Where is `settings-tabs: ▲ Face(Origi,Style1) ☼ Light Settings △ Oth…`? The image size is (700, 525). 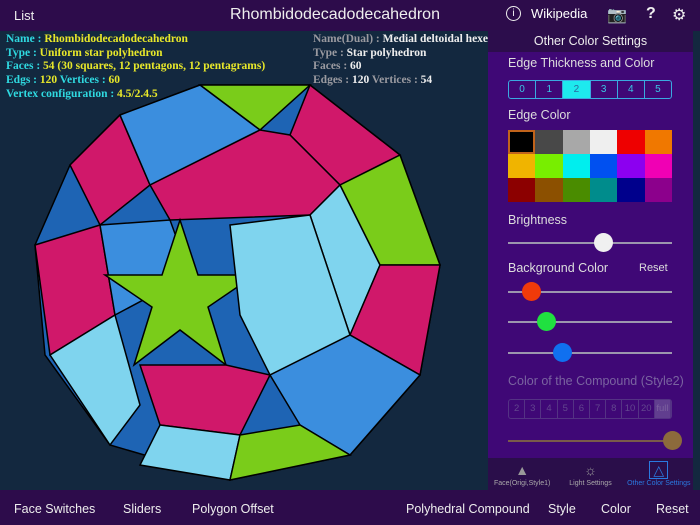 settings-tabs: ▲ Face(Origi,Style1) ☼ Light Settings △ Oth… is located at coordinates (590, 474).